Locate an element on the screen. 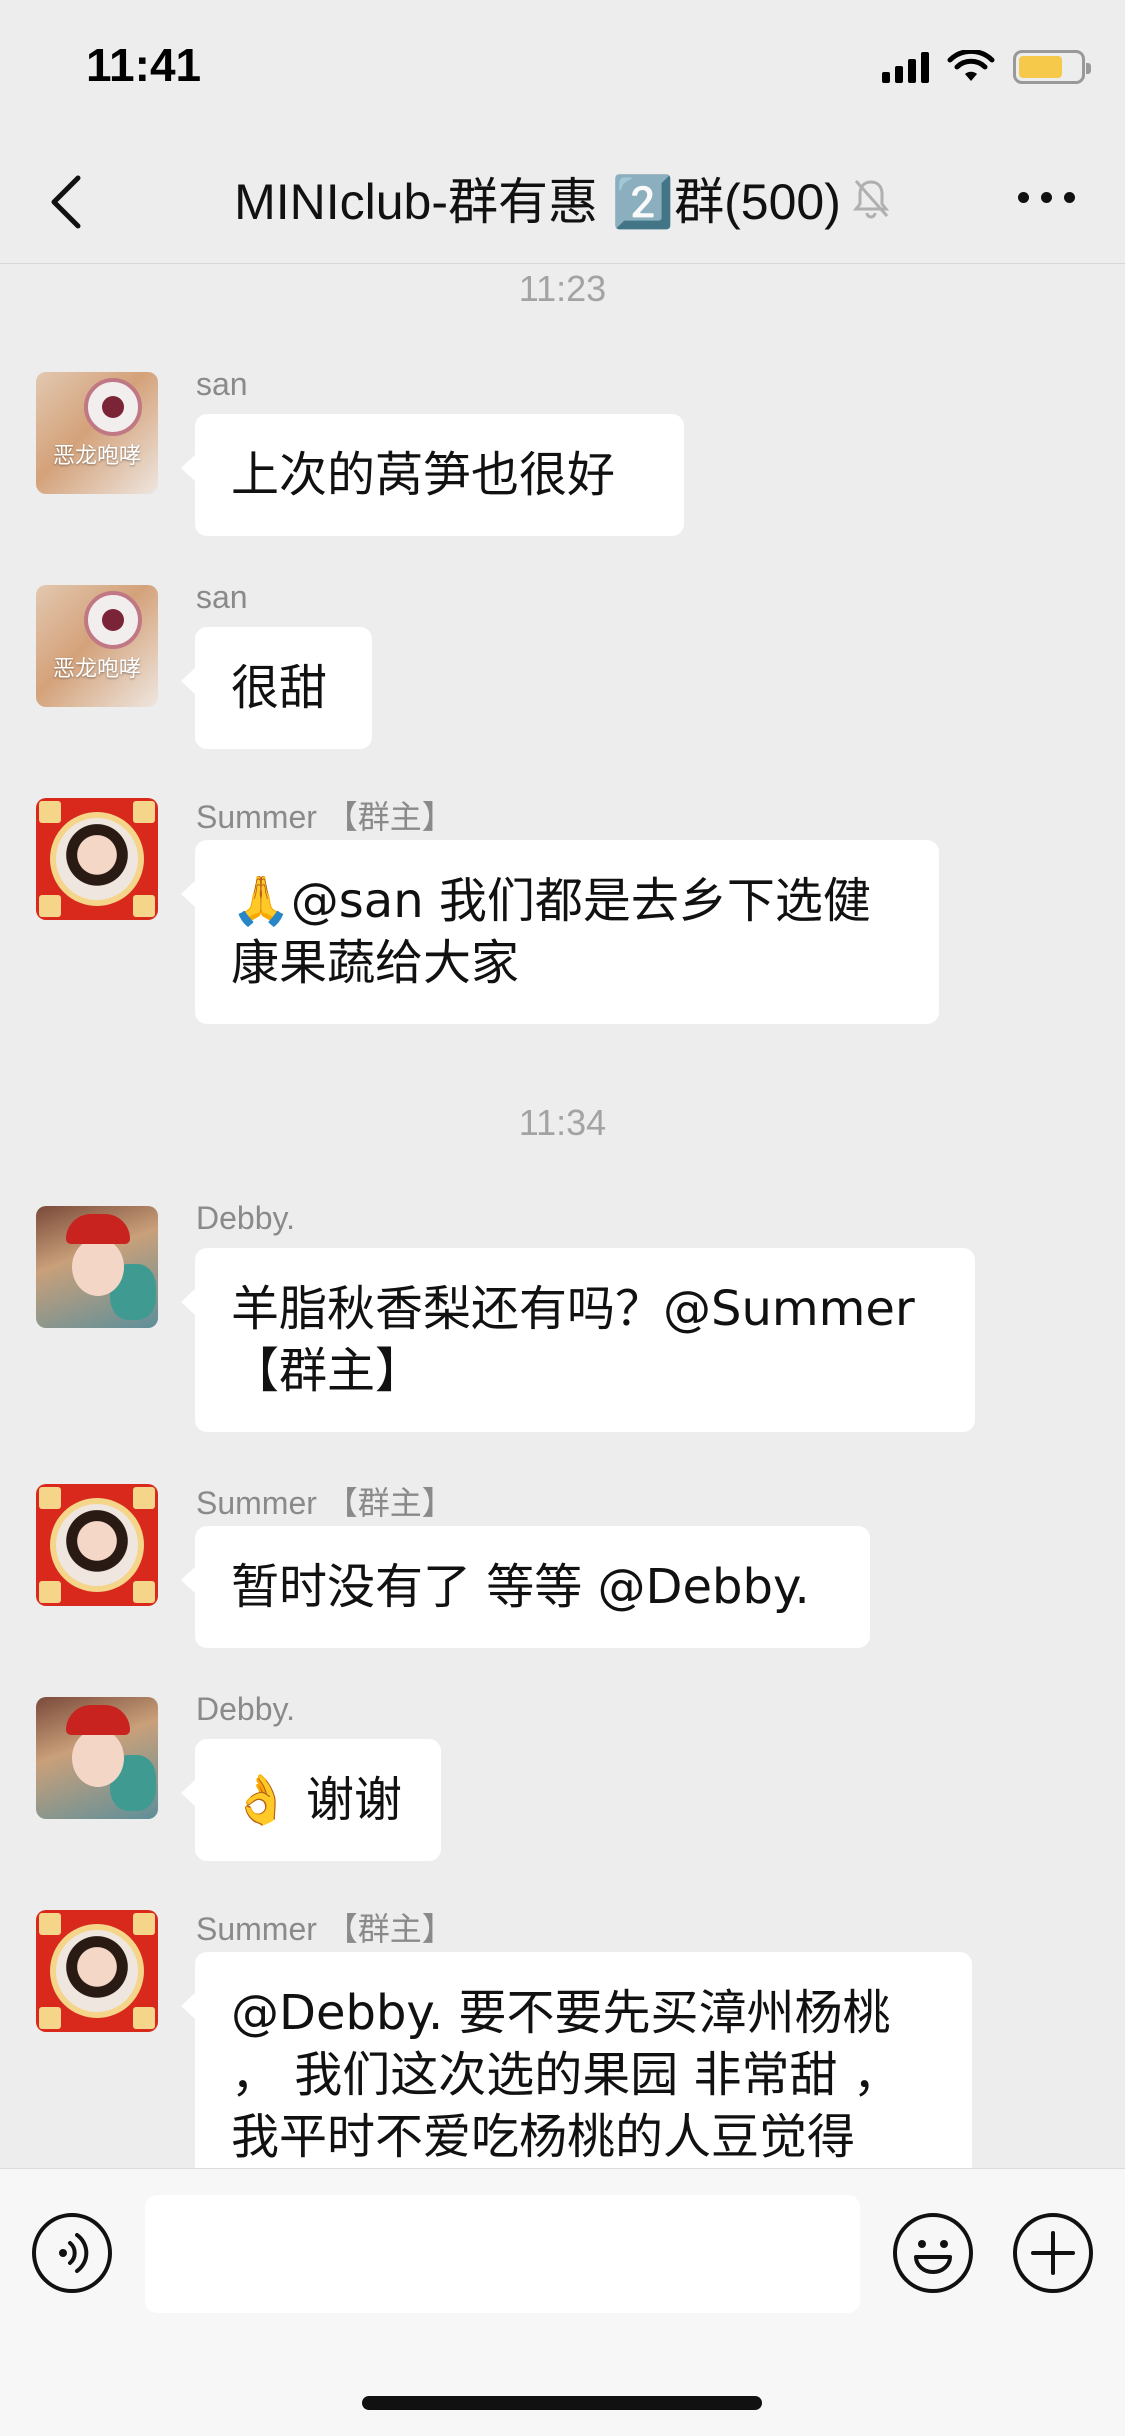 The image size is (1125, 2436). status-icons is located at coordinates (986, 67).